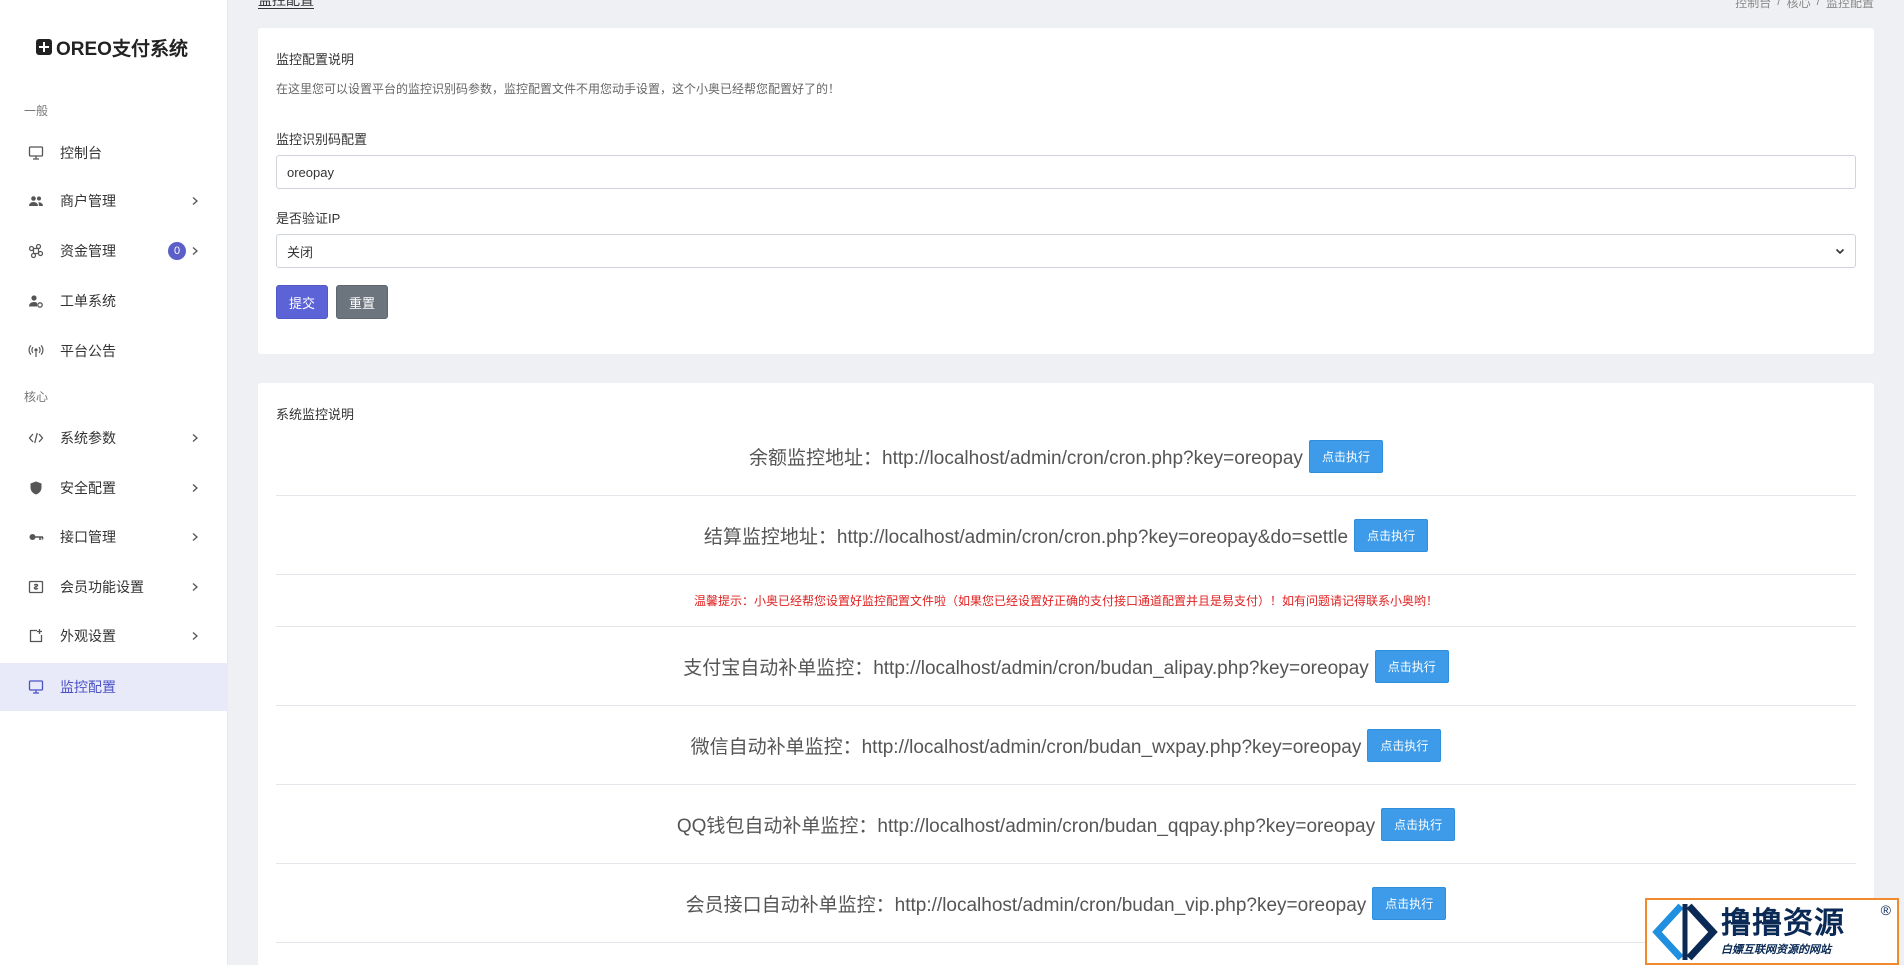  I want to click on users-icon, so click(36, 201).